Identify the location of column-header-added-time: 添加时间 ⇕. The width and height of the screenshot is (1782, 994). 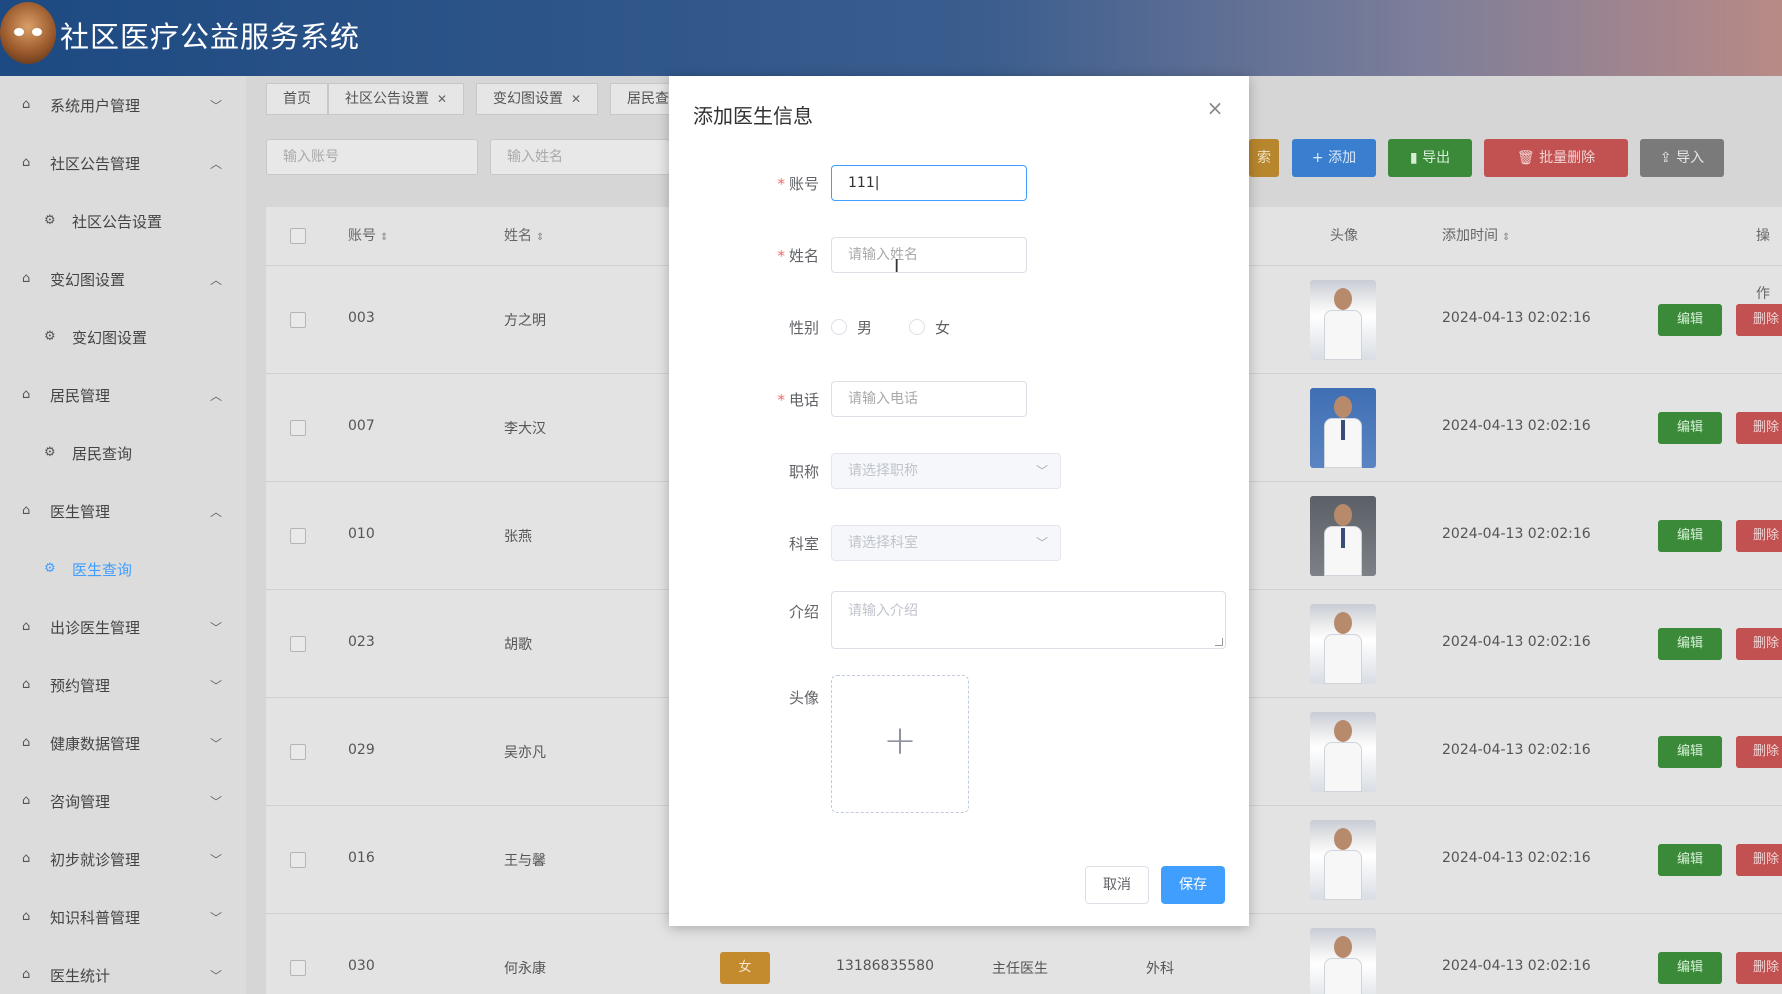
(1476, 236).